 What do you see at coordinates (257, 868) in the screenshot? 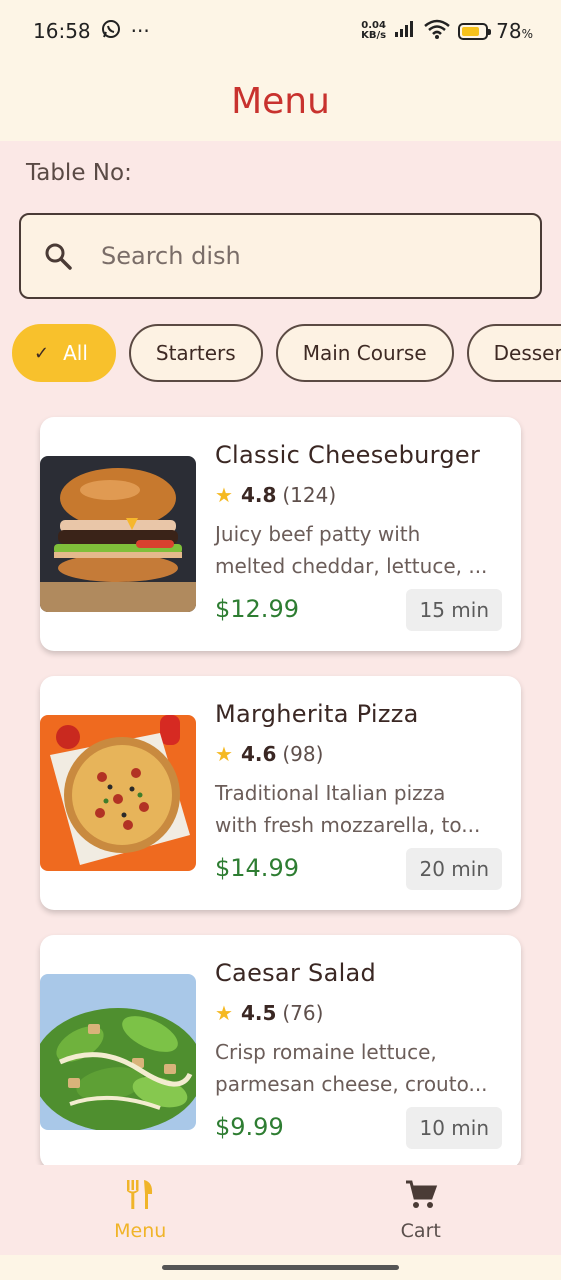
I see `dish-price: $14.99` at bounding box center [257, 868].